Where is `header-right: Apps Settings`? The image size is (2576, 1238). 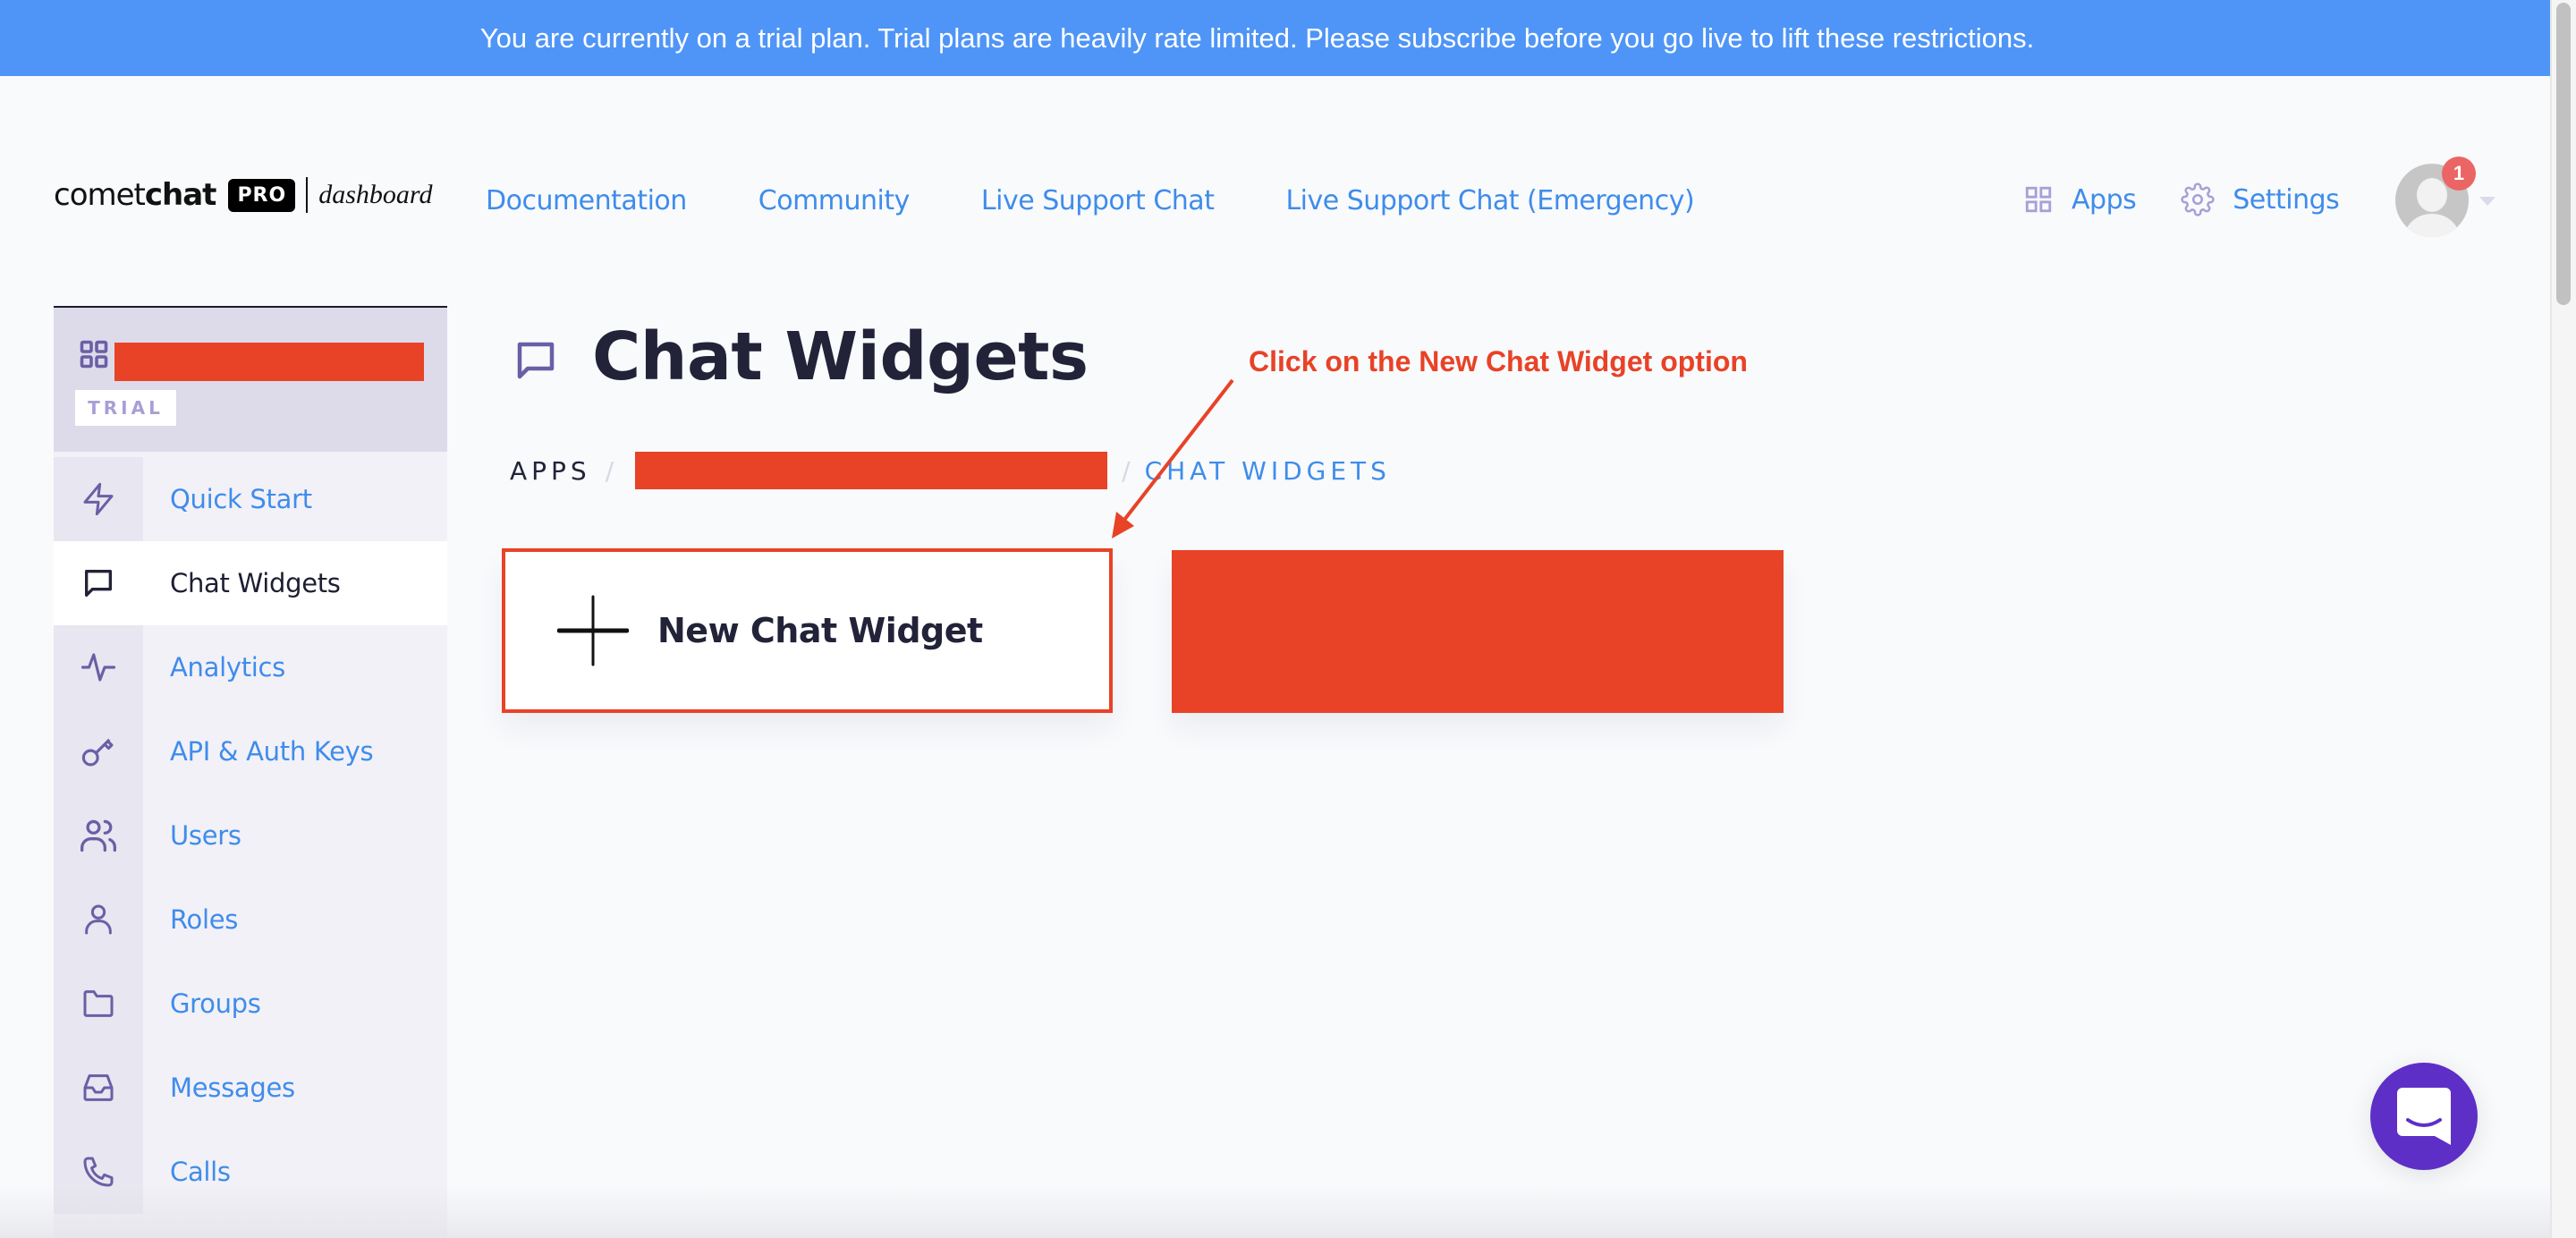 header-right: Apps Settings is located at coordinates (2181, 199).